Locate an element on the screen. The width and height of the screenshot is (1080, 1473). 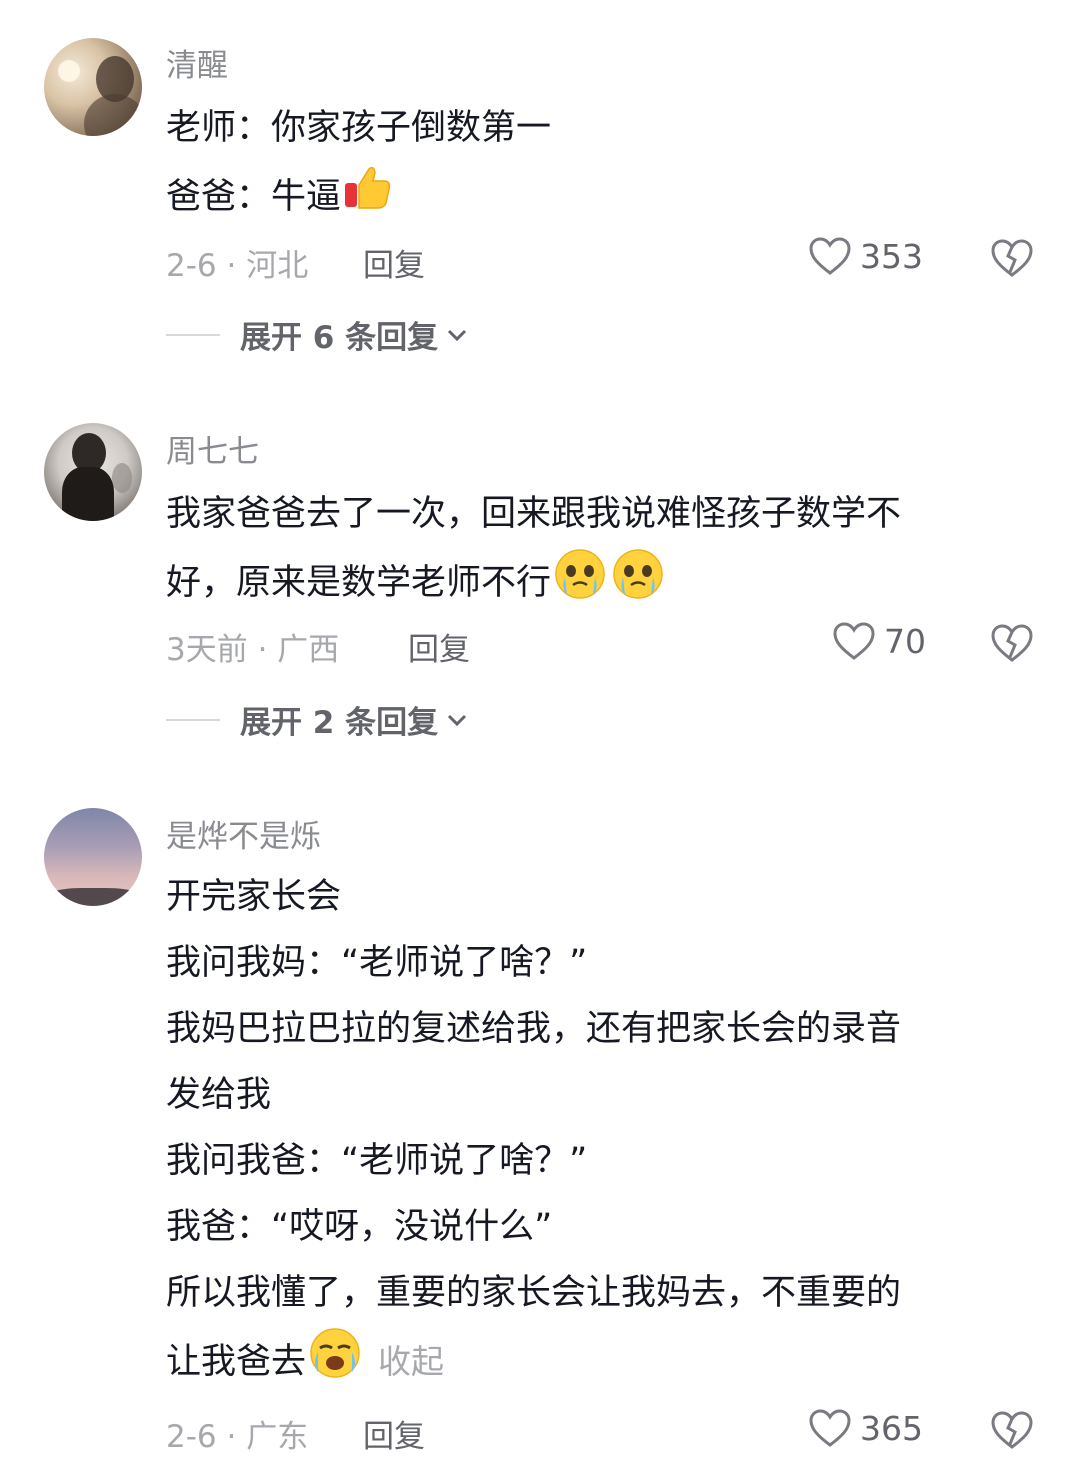
expand-replies: 展开 6 条回复 is located at coordinates (317, 334).